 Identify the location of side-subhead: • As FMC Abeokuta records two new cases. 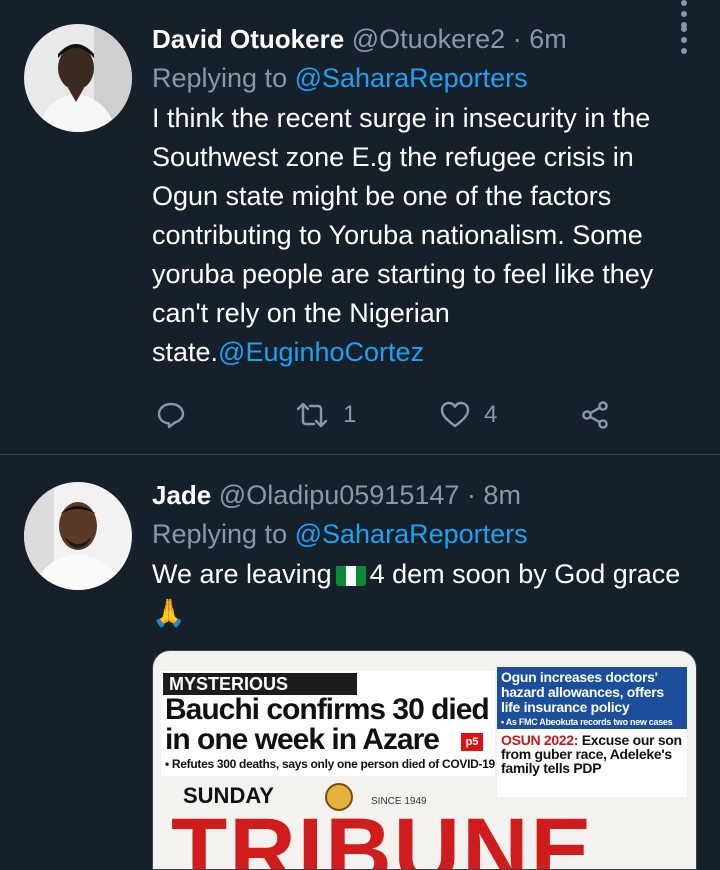
(587, 722).